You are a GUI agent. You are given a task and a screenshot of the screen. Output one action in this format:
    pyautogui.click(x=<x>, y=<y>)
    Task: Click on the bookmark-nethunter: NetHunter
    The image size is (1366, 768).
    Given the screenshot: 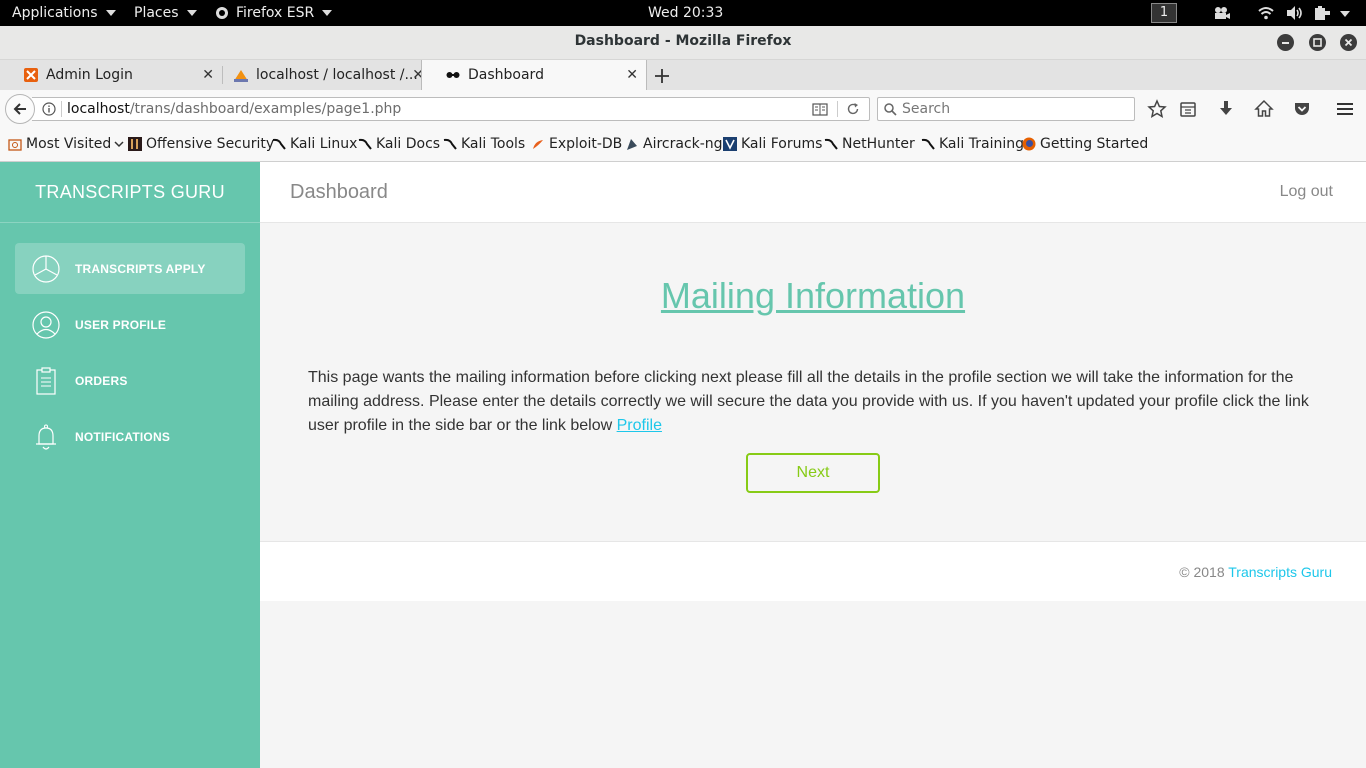 What is the action you would take?
    pyautogui.click(x=869, y=144)
    